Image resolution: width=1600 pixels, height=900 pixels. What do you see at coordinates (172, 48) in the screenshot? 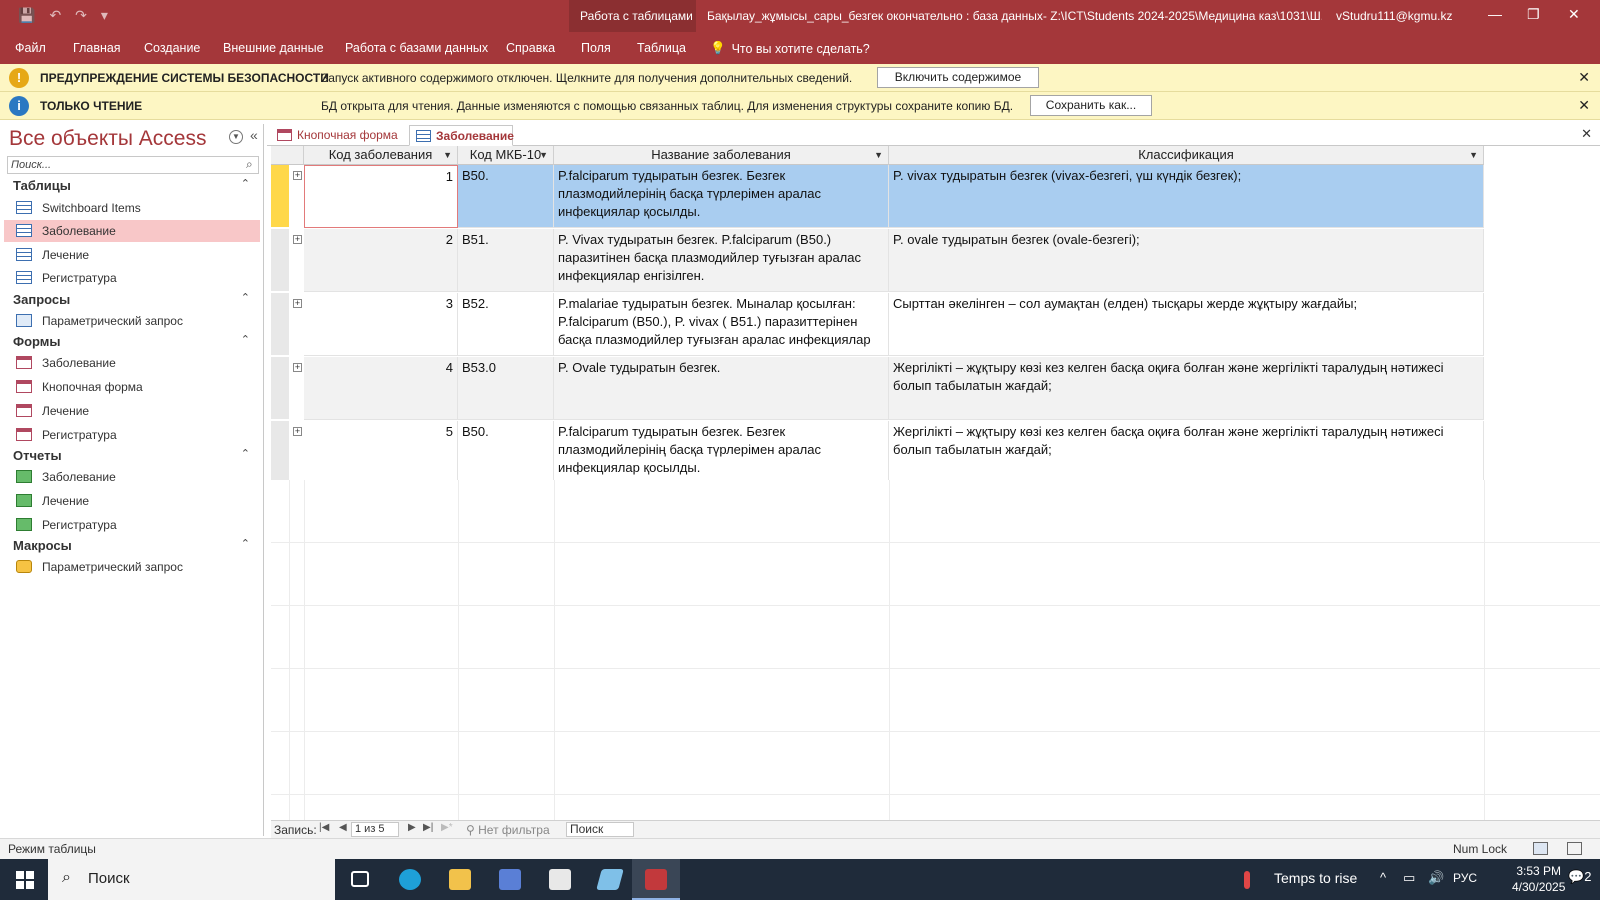
I see `tab-create: Создание` at bounding box center [172, 48].